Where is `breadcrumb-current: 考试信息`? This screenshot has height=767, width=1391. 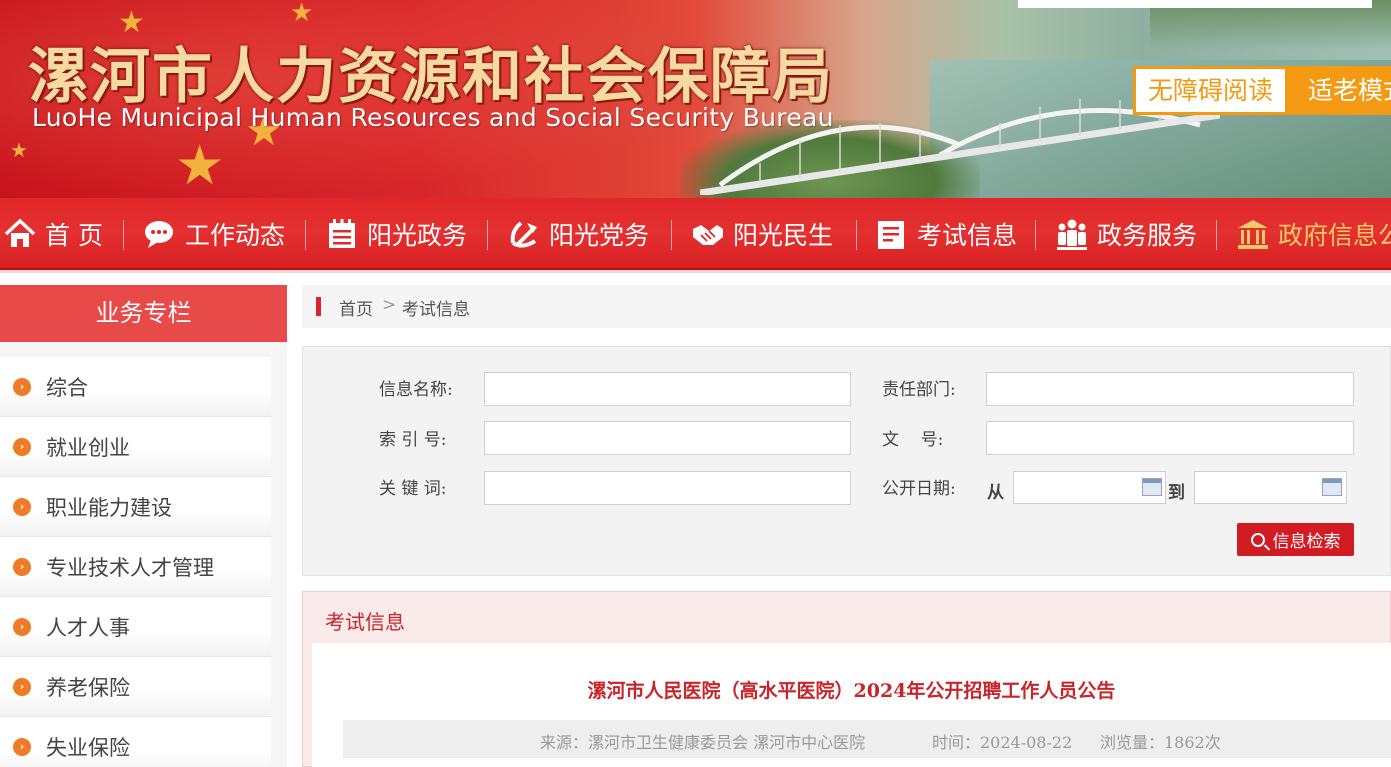 breadcrumb-current: 考试信息 is located at coordinates (436, 307).